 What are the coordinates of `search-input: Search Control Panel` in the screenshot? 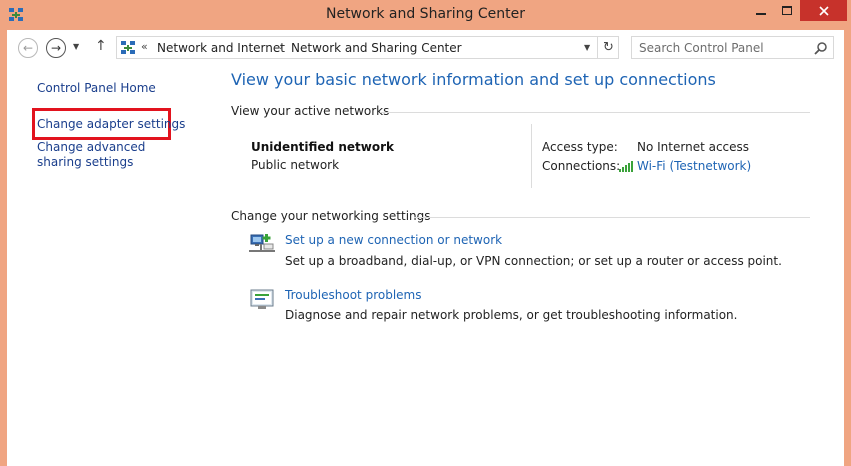 It's located at (701, 48).